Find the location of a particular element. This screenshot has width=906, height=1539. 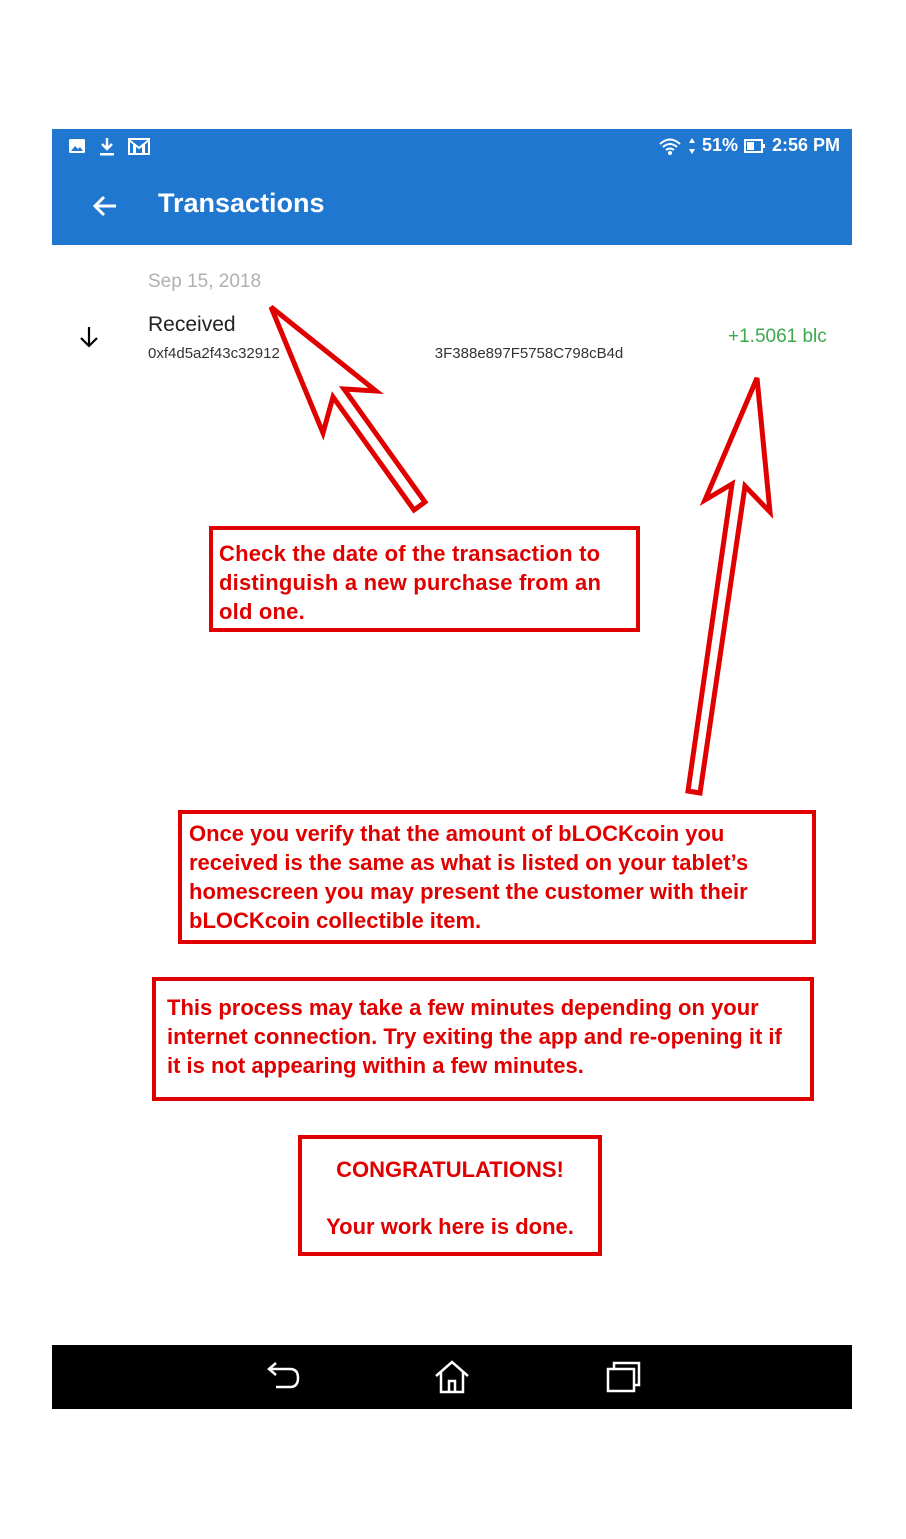

arrow-to-amount is located at coordinates (729, 586).